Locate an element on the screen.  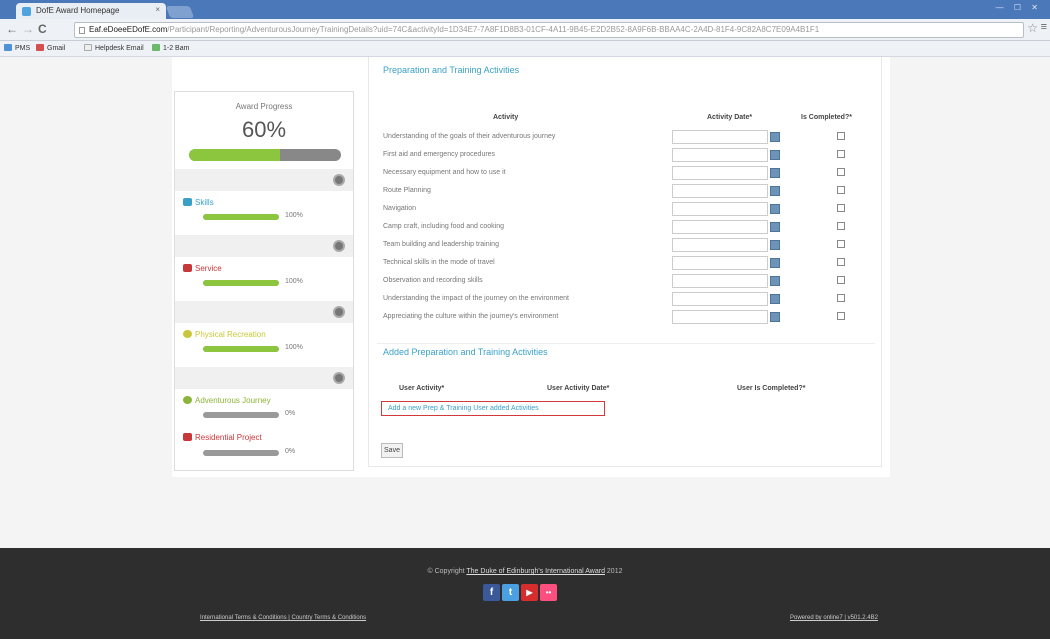
flickr-icon: •• is located at coordinates (548, 592).